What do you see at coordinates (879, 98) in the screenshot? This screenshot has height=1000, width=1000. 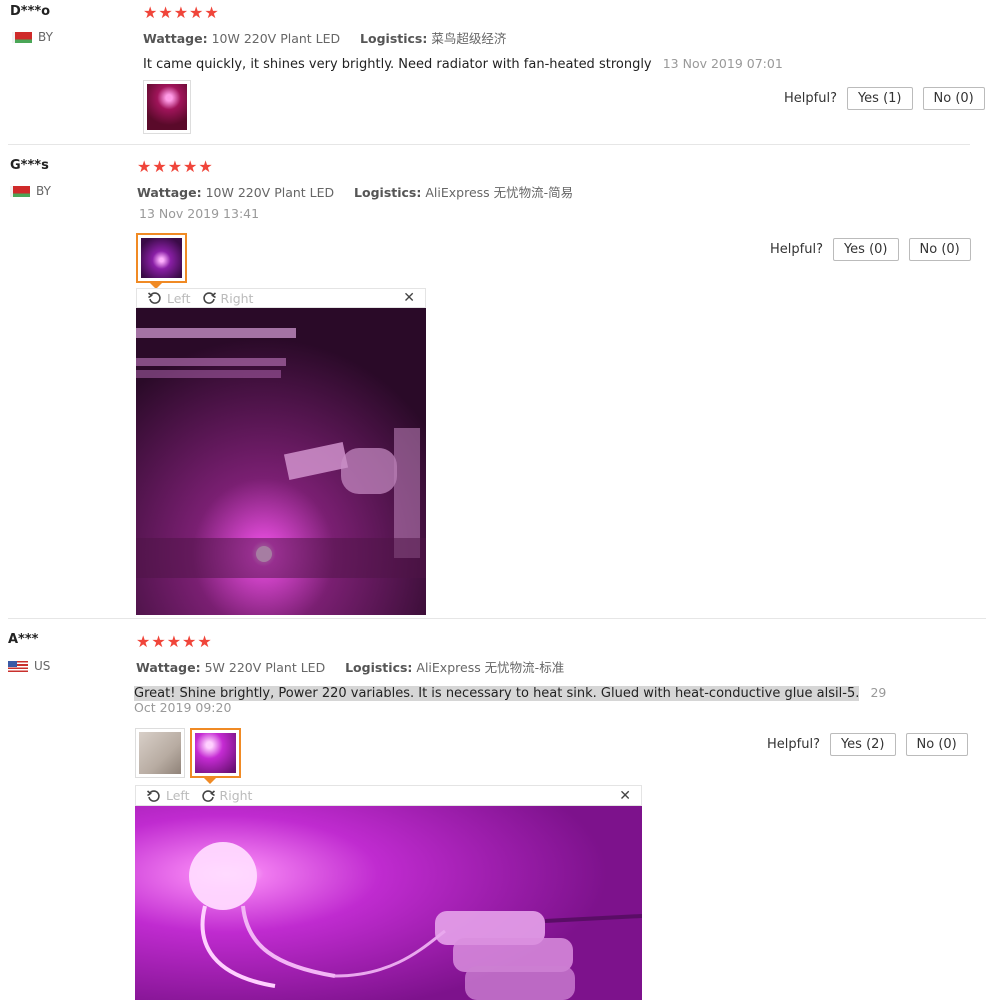 I see `helpful-yes-button: Yes (1)` at bounding box center [879, 98].